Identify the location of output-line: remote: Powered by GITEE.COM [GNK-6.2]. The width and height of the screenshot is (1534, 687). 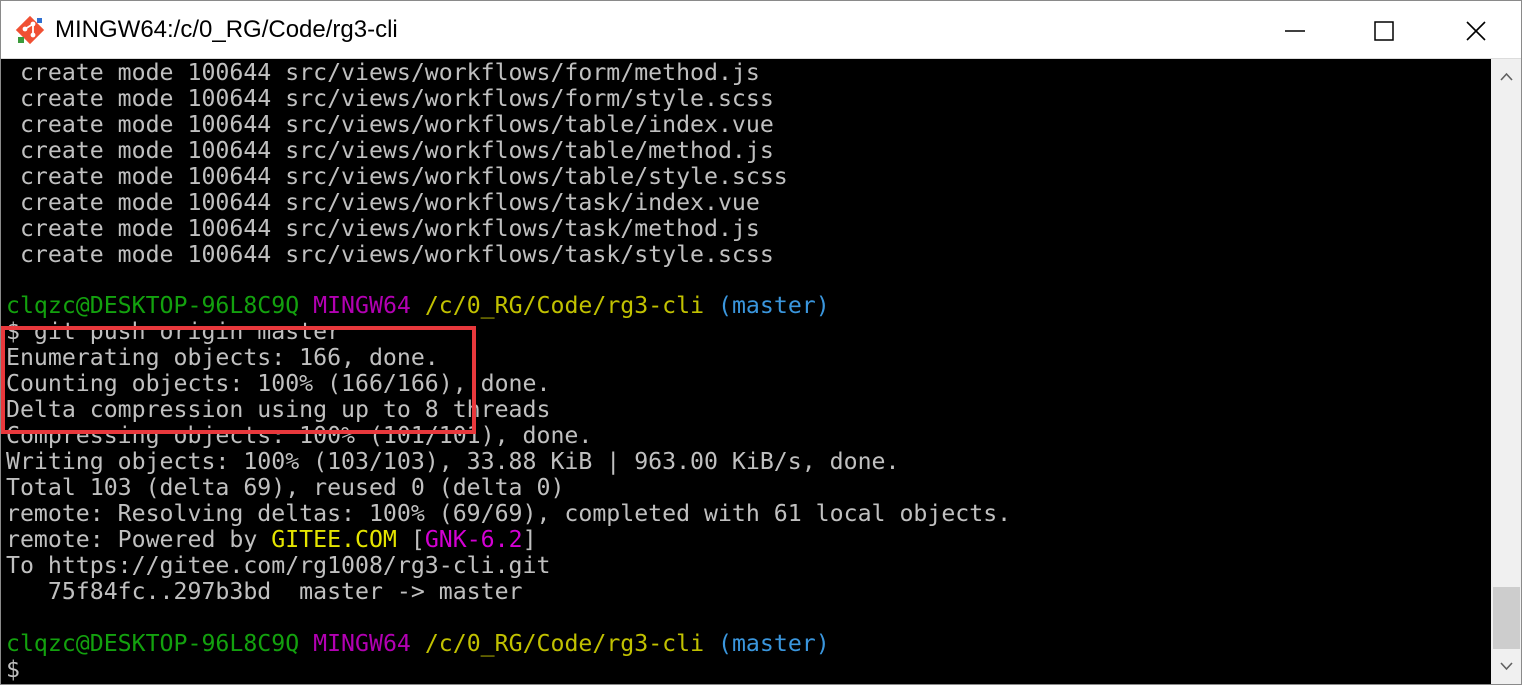
(271, 540).